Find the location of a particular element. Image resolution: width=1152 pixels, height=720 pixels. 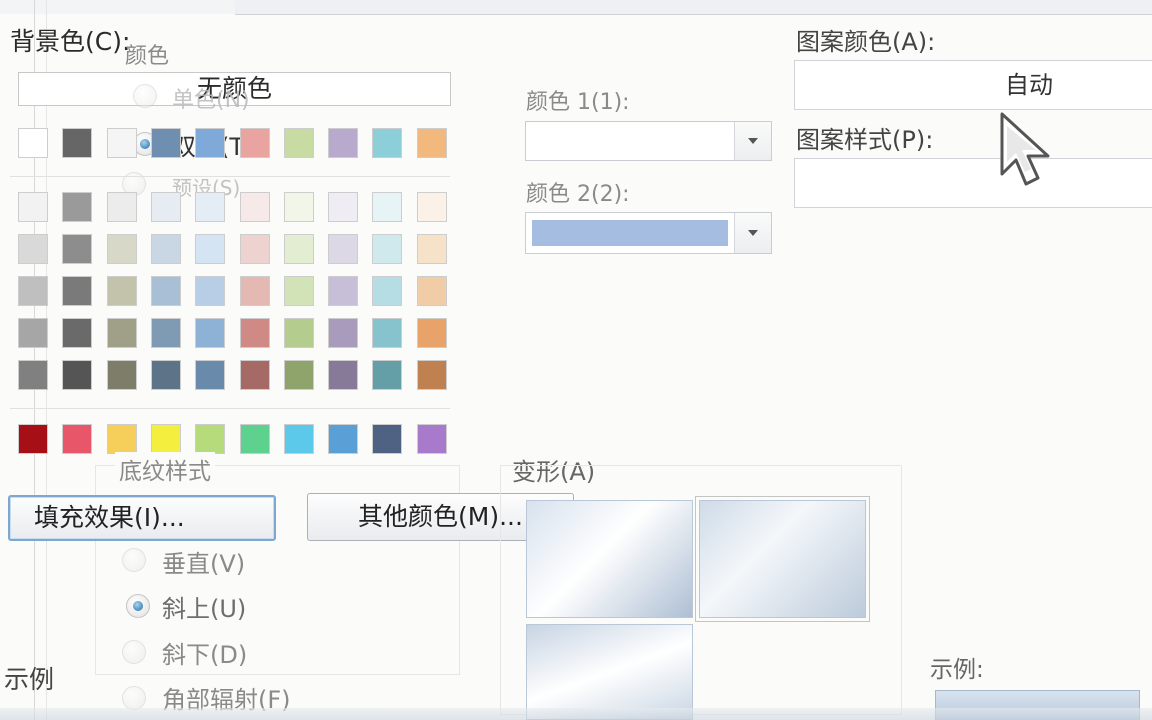

color1-combo is located at coordinates (648, 141).